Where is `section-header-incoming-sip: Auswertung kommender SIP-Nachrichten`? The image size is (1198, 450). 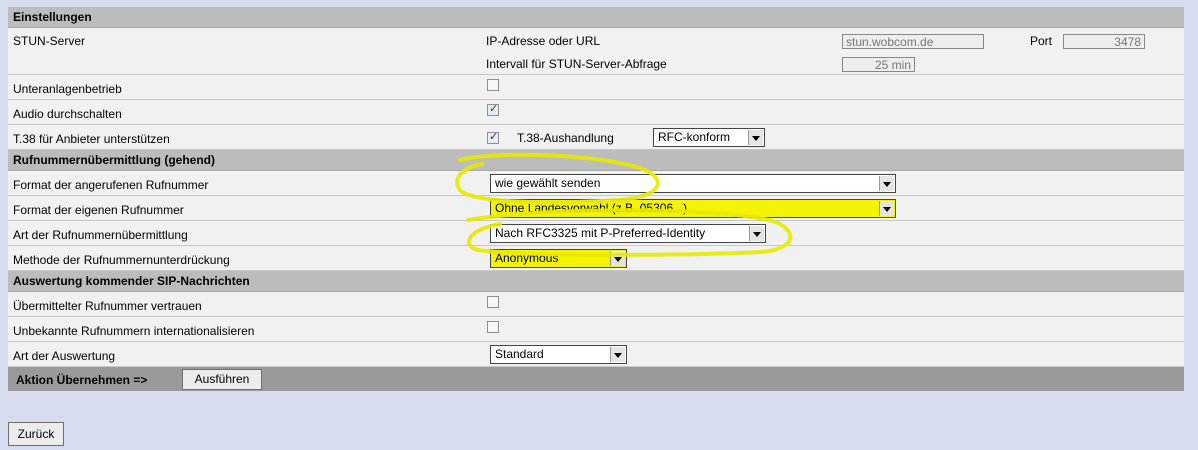 section-header-incoming-sip: Auswertung kommender SIP-Nachrichten is located at coordinates (596, 281).